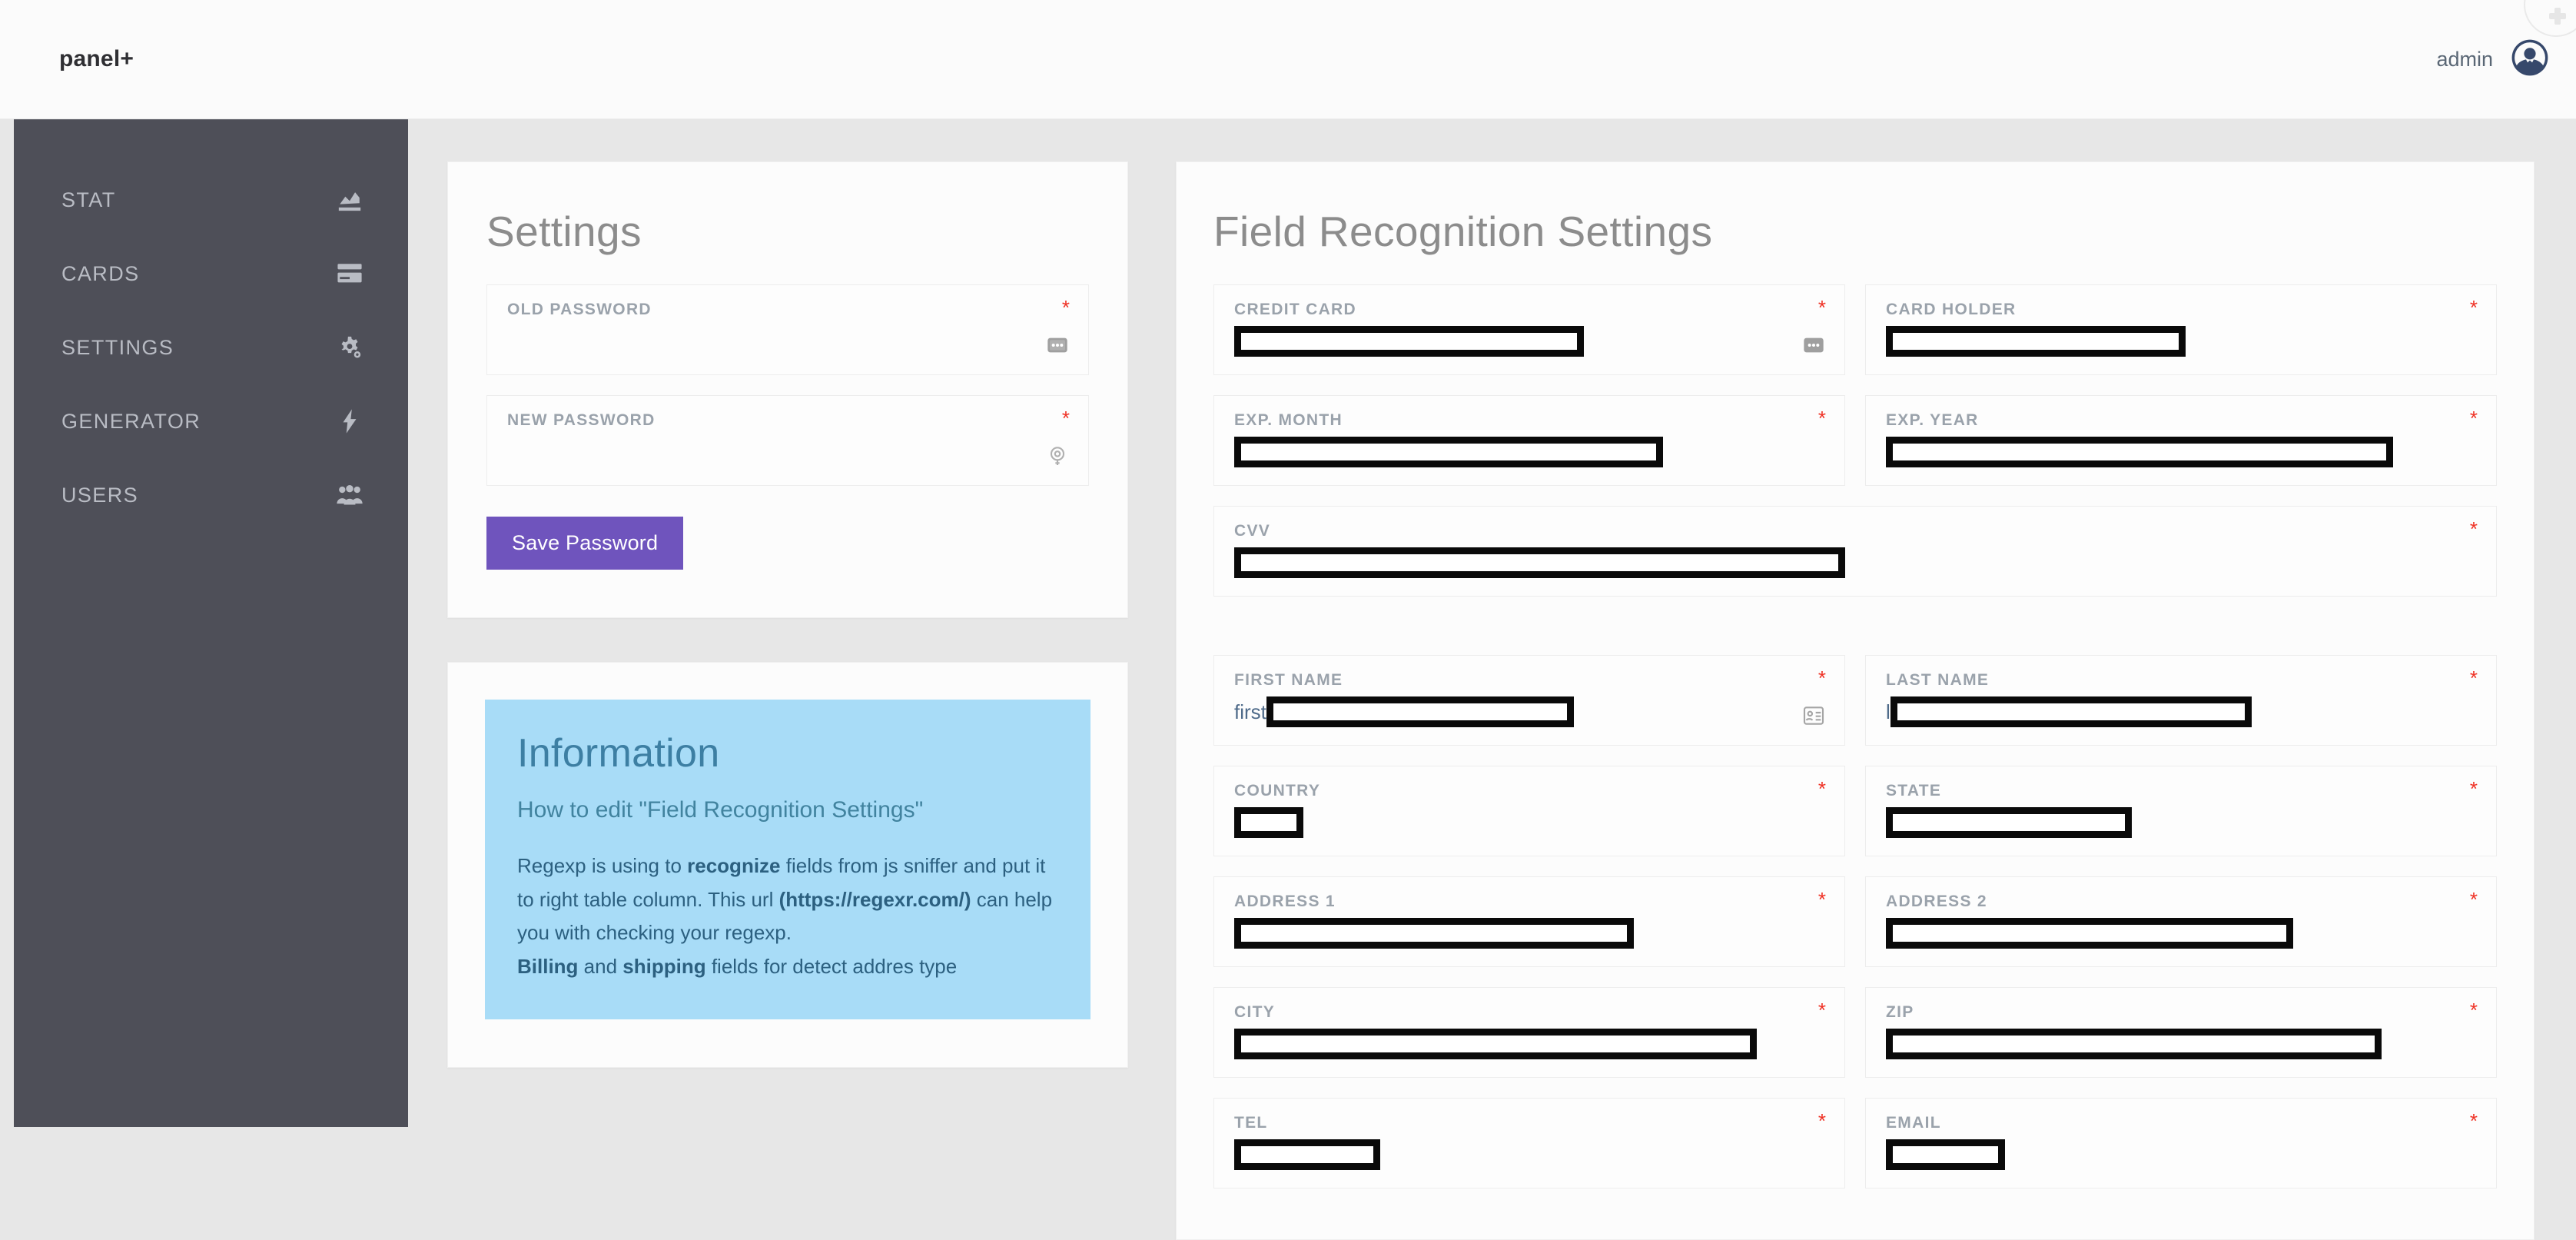 This screenshot has height=1240, width=2576. I want to click on chart-bar-icon, so click(349, 200).